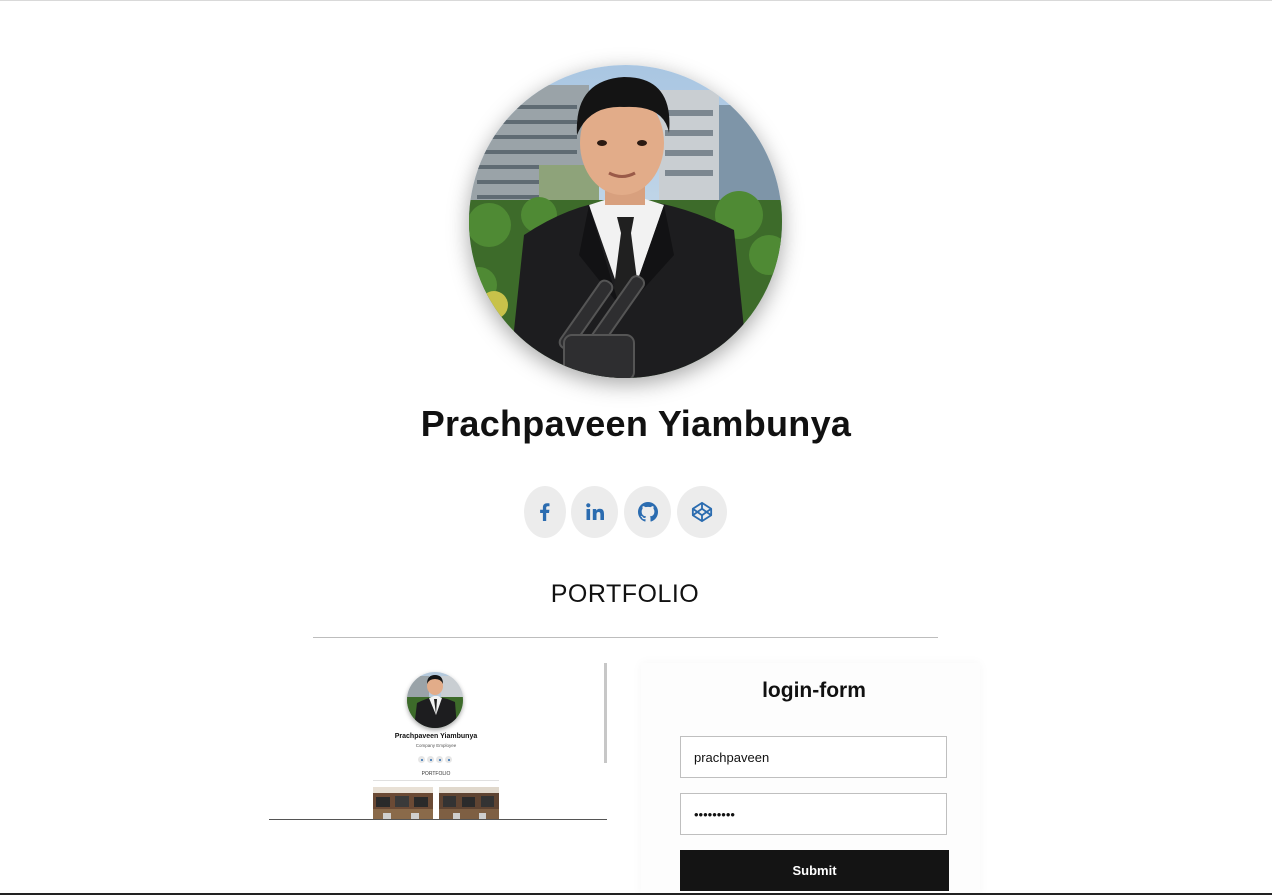 The image size is (1272, 895). I want to click on portfolio-divider, so click(625, 637).